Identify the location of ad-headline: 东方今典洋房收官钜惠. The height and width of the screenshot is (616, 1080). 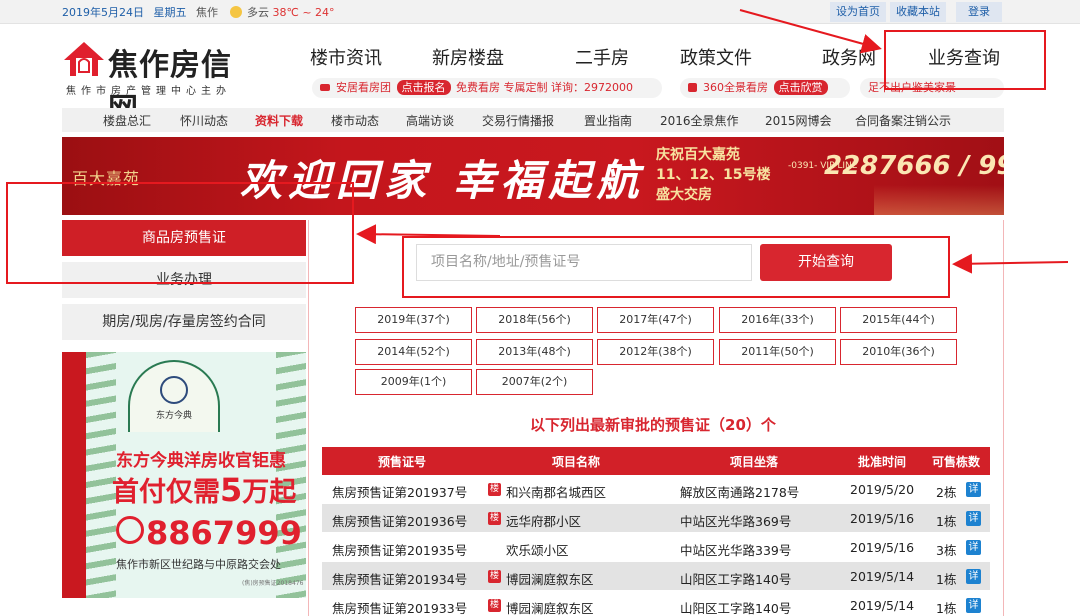
(201, 461).